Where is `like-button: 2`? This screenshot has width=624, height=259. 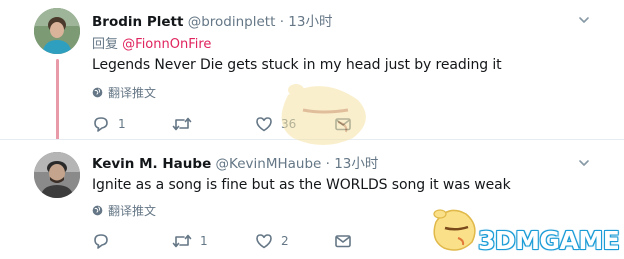
like-button: 2 is located at coordinates (272, 241).